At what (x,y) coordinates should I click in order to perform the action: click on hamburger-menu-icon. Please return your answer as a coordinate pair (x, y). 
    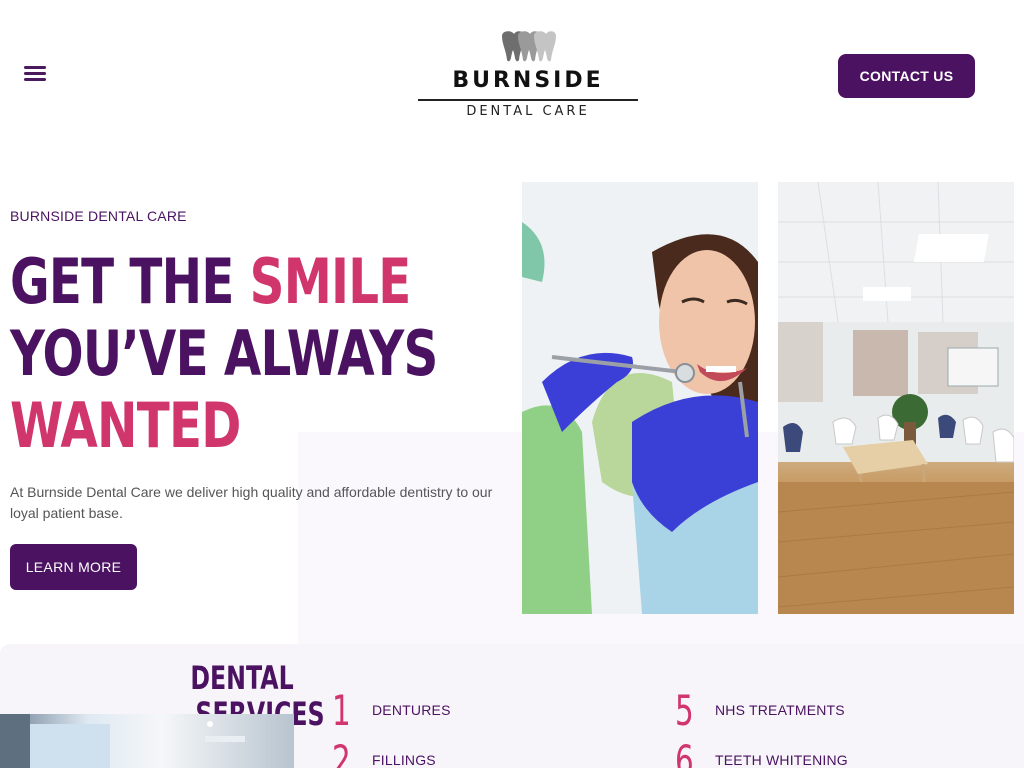
    Looking at the image, I should click on (36, 76).